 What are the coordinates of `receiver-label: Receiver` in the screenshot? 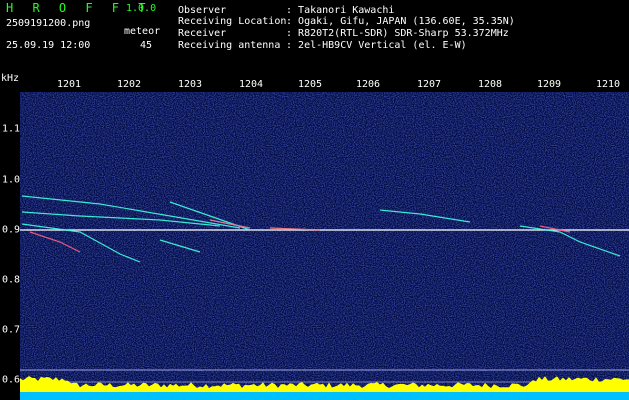 It's located at (202, 33).